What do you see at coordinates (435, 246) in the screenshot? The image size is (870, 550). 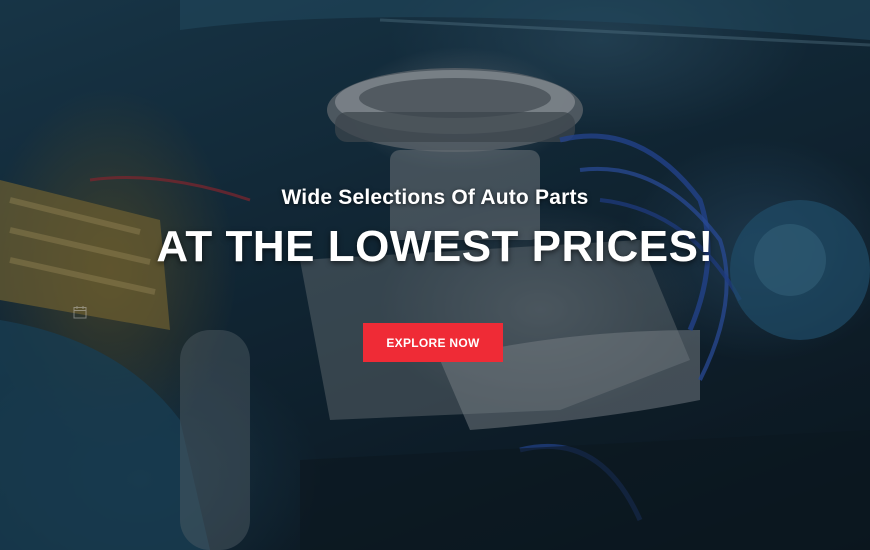 I see `hero-headline: AT THE LOWEST PRICES!` at bounding box center [435, 246].